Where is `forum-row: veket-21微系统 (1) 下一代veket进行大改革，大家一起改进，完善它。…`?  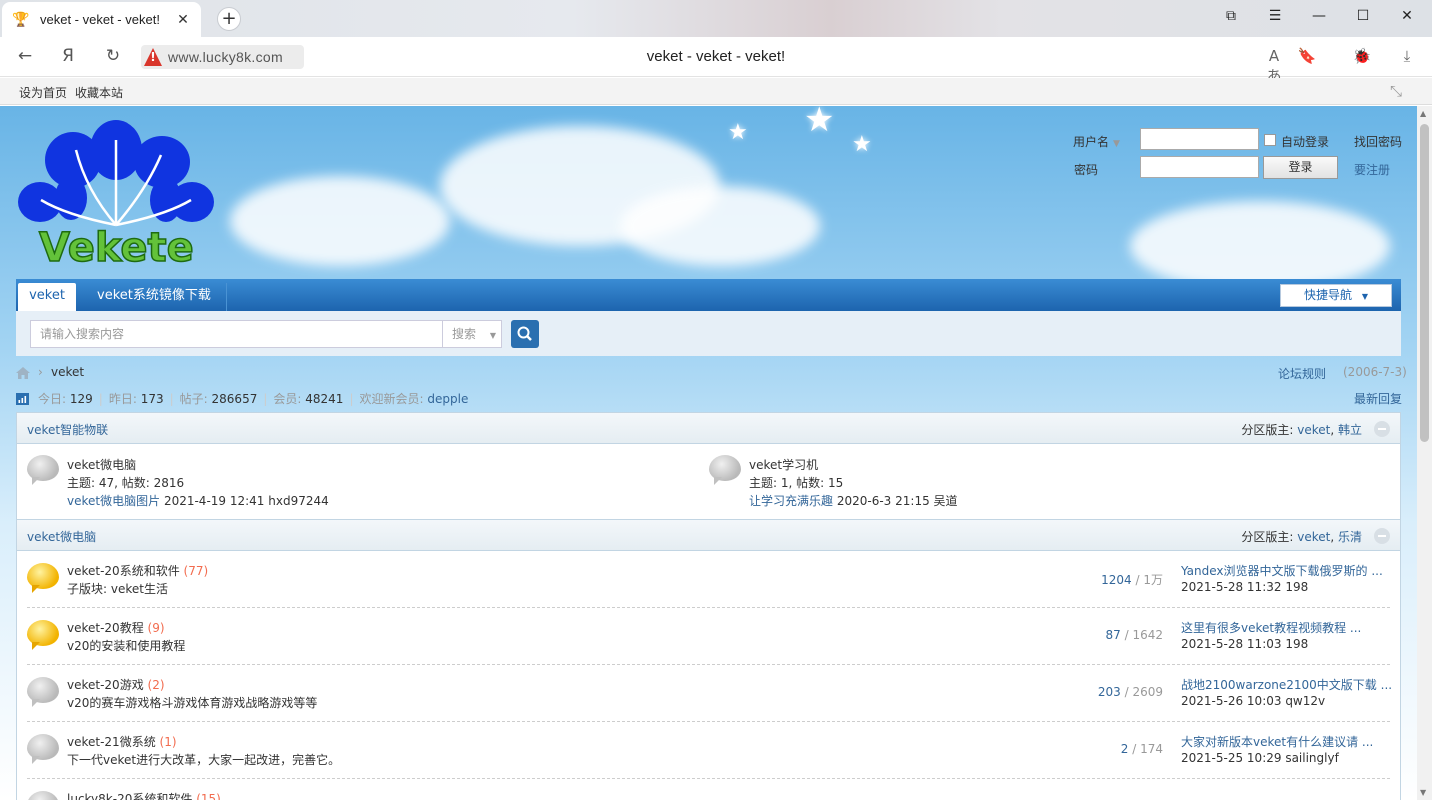
forum-row: veket-21微系统 (1) 下一代veket进行大改革，大家一起改进，完善它。… is located at coordinates (708, 750).